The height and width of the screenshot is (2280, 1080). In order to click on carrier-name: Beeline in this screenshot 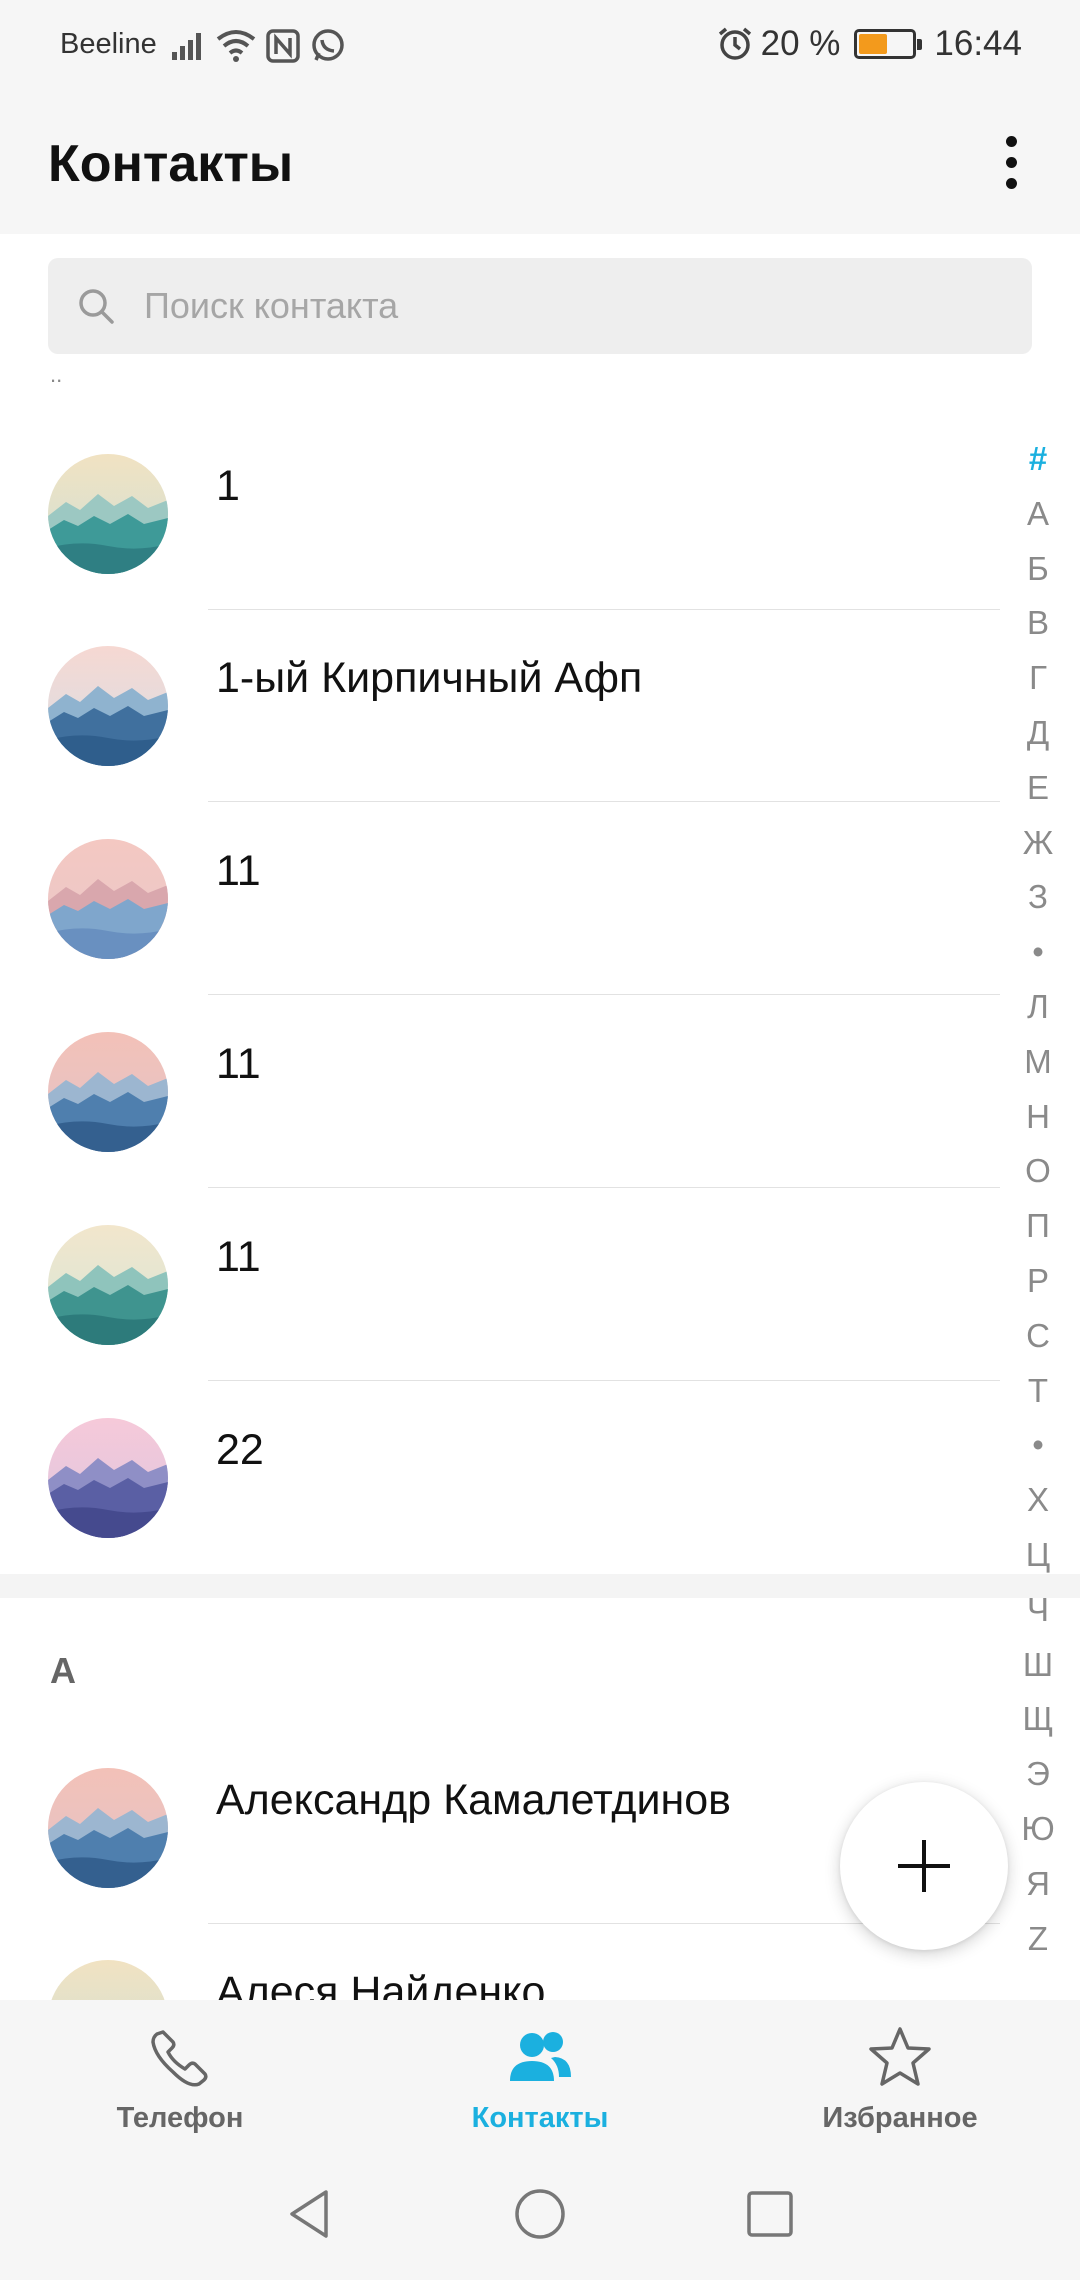, I will do `click(108, 44)`.